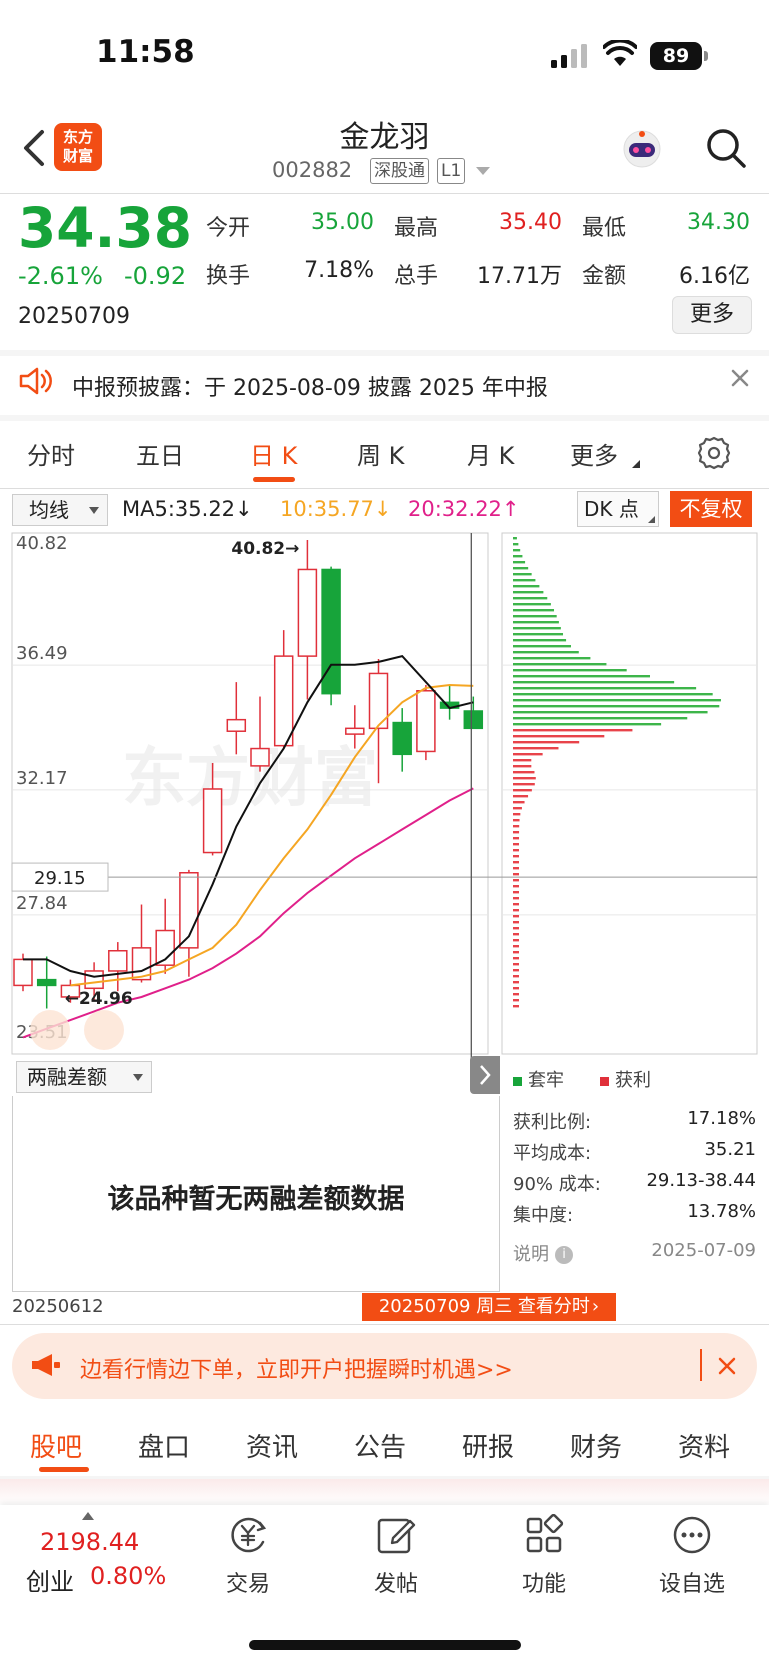  I want to click on quote-divider, so click(384, 353).